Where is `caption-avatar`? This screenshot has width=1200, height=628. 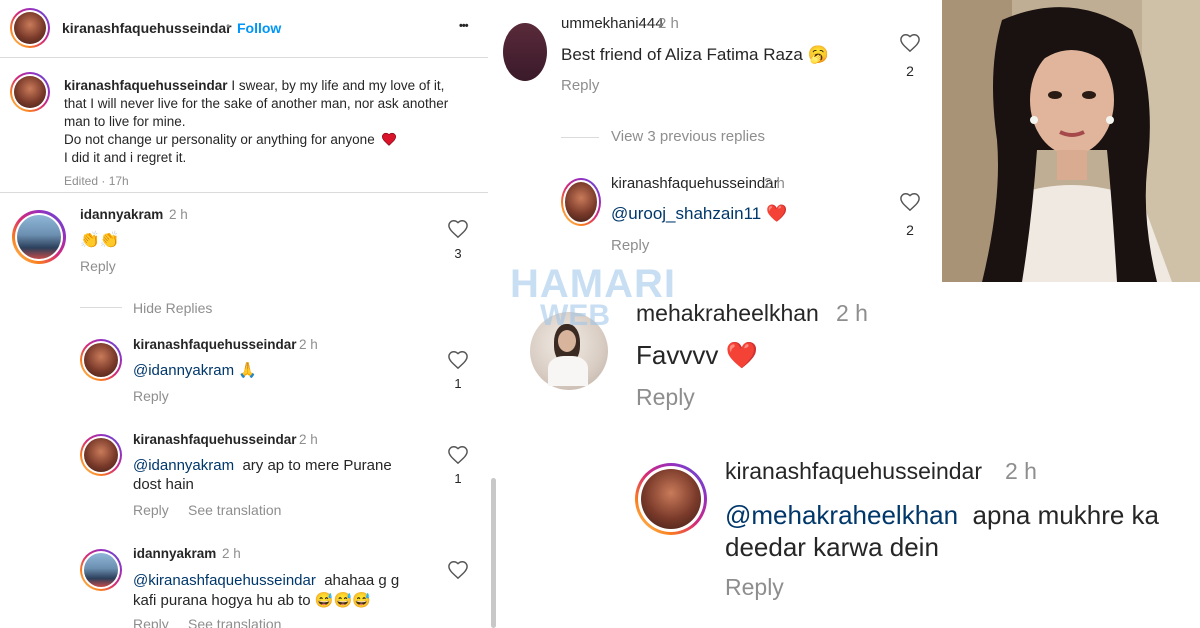
caption-avatar is located at coordinates (30, 92).